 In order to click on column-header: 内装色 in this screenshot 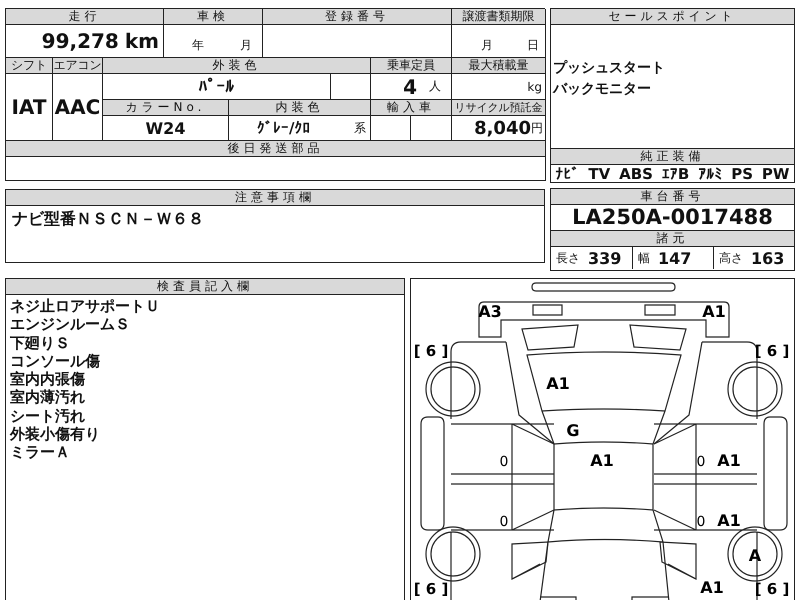, I will do `click(300, 108)`.